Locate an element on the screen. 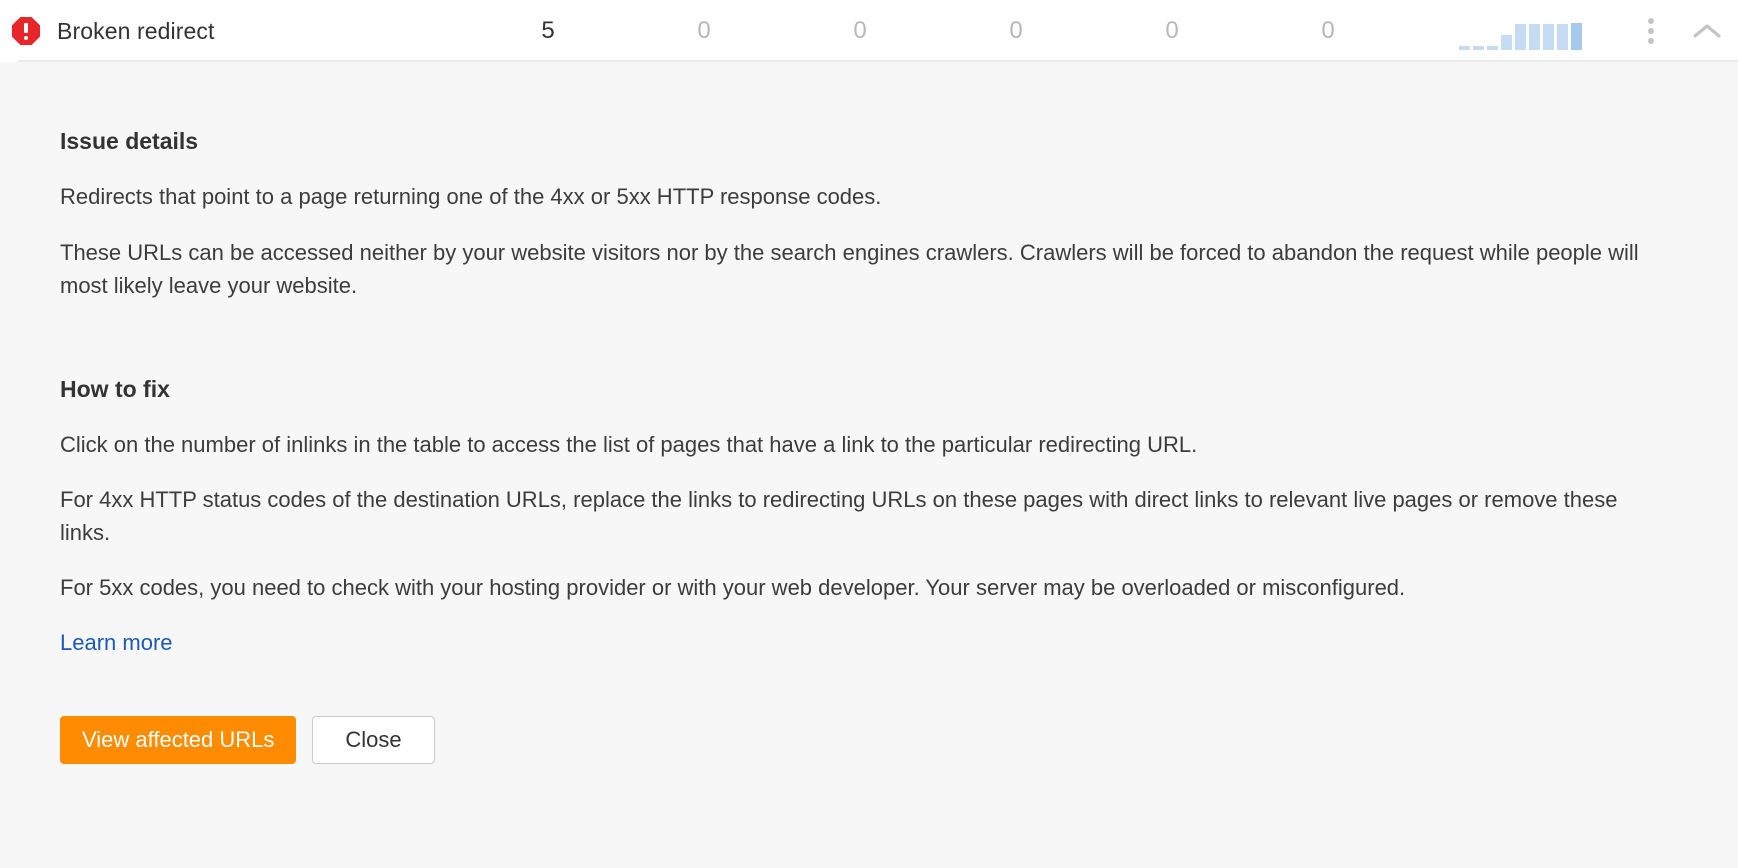 The width and height of the screenshot is (1738, 868). more-vertical-icon is located at coordinates (1651, 31).